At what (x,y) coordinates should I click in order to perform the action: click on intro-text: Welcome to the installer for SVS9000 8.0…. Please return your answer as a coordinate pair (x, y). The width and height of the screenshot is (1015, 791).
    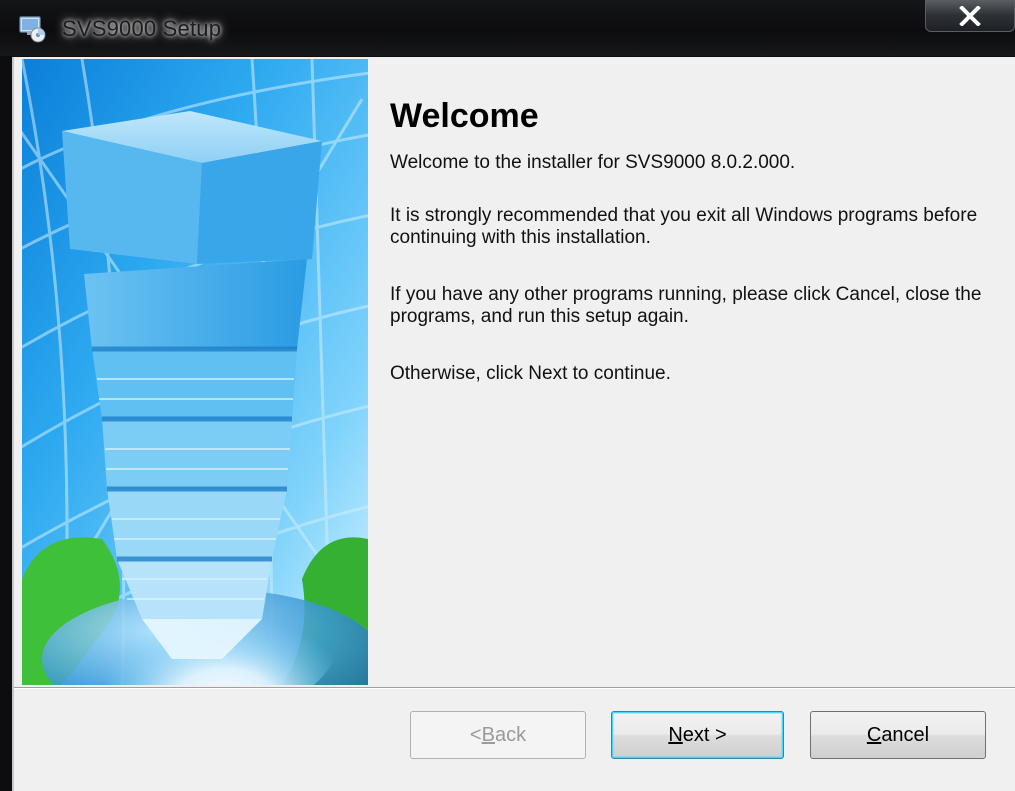
    Looking at the image, I should click on (593, 162).